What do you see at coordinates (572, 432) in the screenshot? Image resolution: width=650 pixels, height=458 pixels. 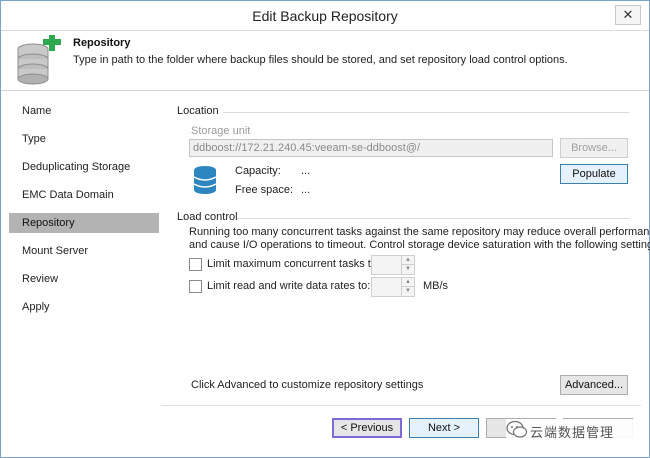 I see `watermark-text: 云端数据管理` at bounding box center [572, 432].